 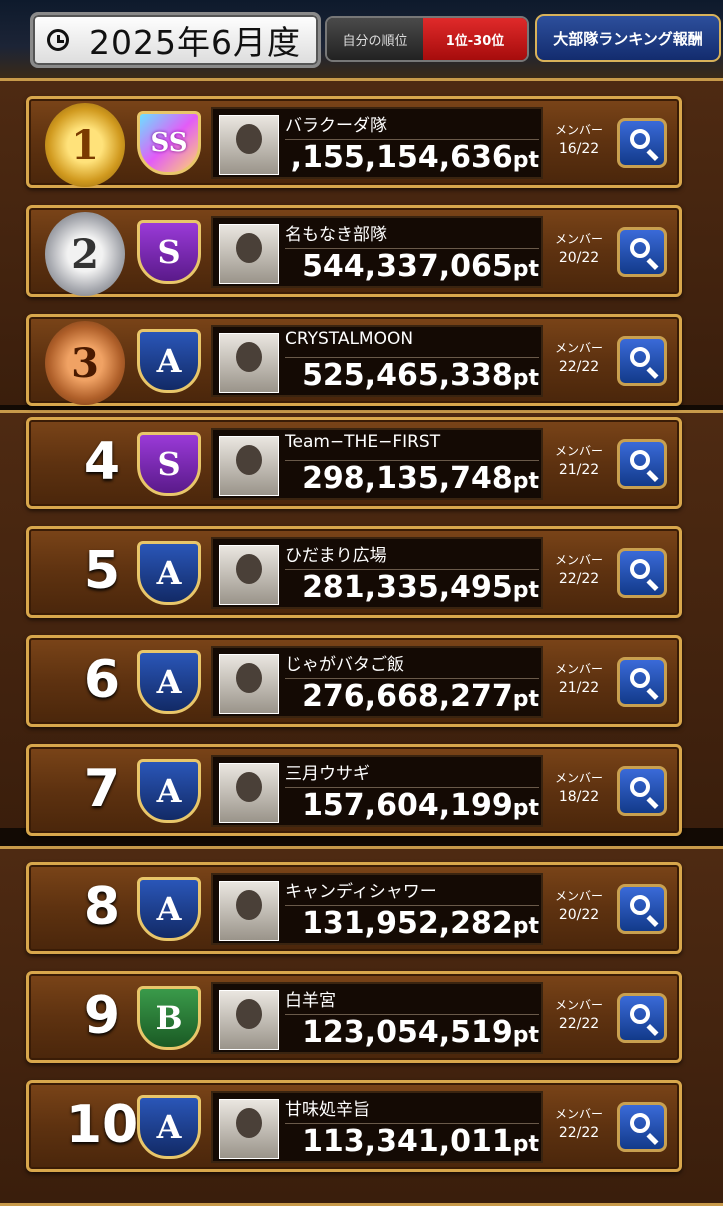 I want to click on reward-button: 大部隊ランキング報酬, so click(x=628, y=38).